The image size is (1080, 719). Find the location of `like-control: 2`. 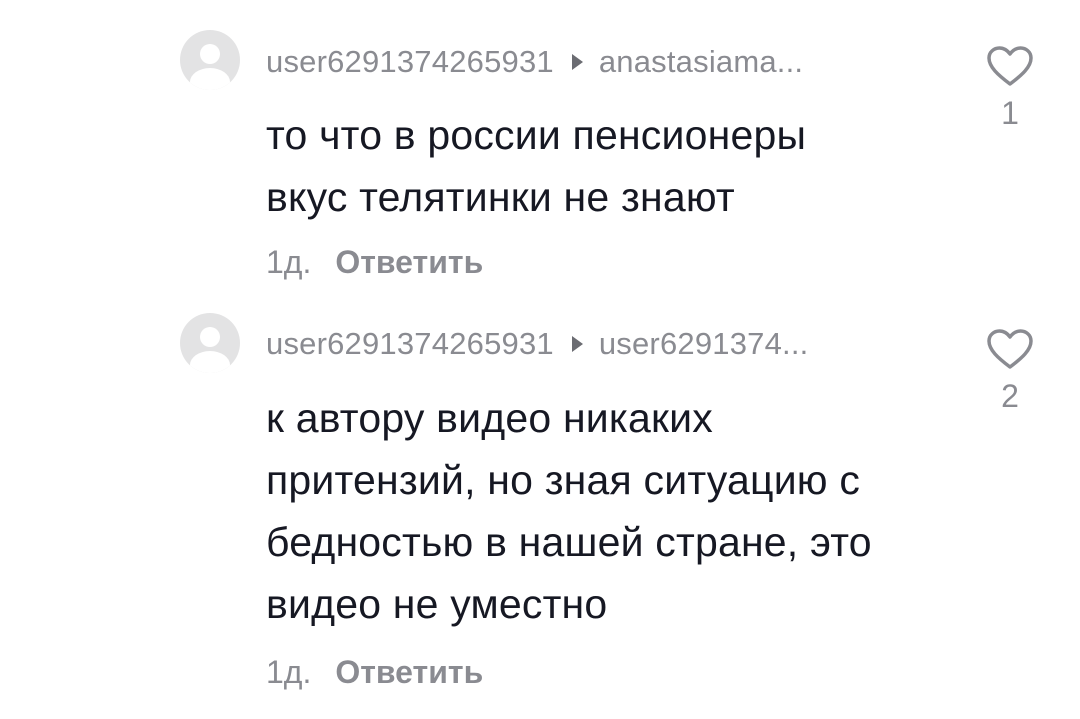

like-control: 2 is located at coordinates (1010, 371).